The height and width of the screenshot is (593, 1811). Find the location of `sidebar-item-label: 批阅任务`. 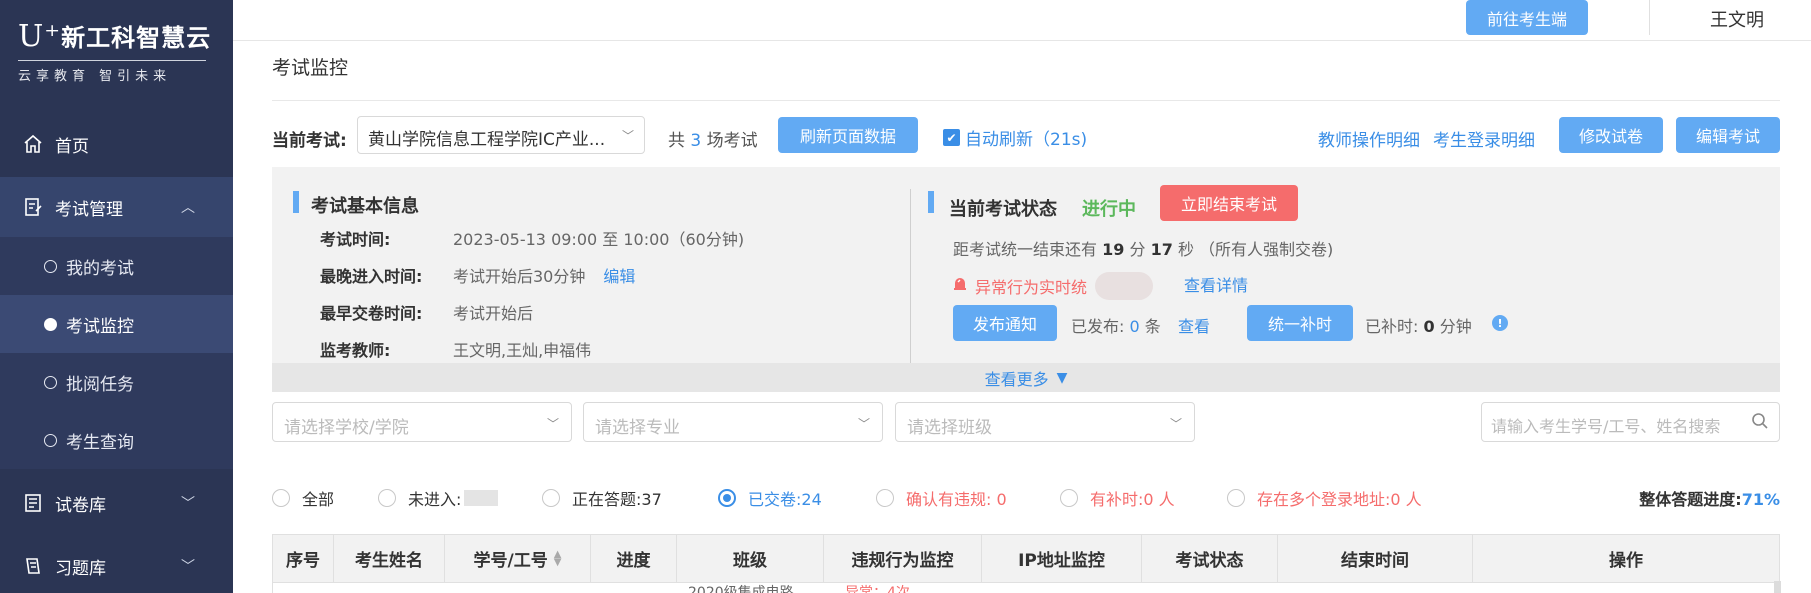

sidebar-item-label: 批阅任务 is located at coordinates (100, 384).